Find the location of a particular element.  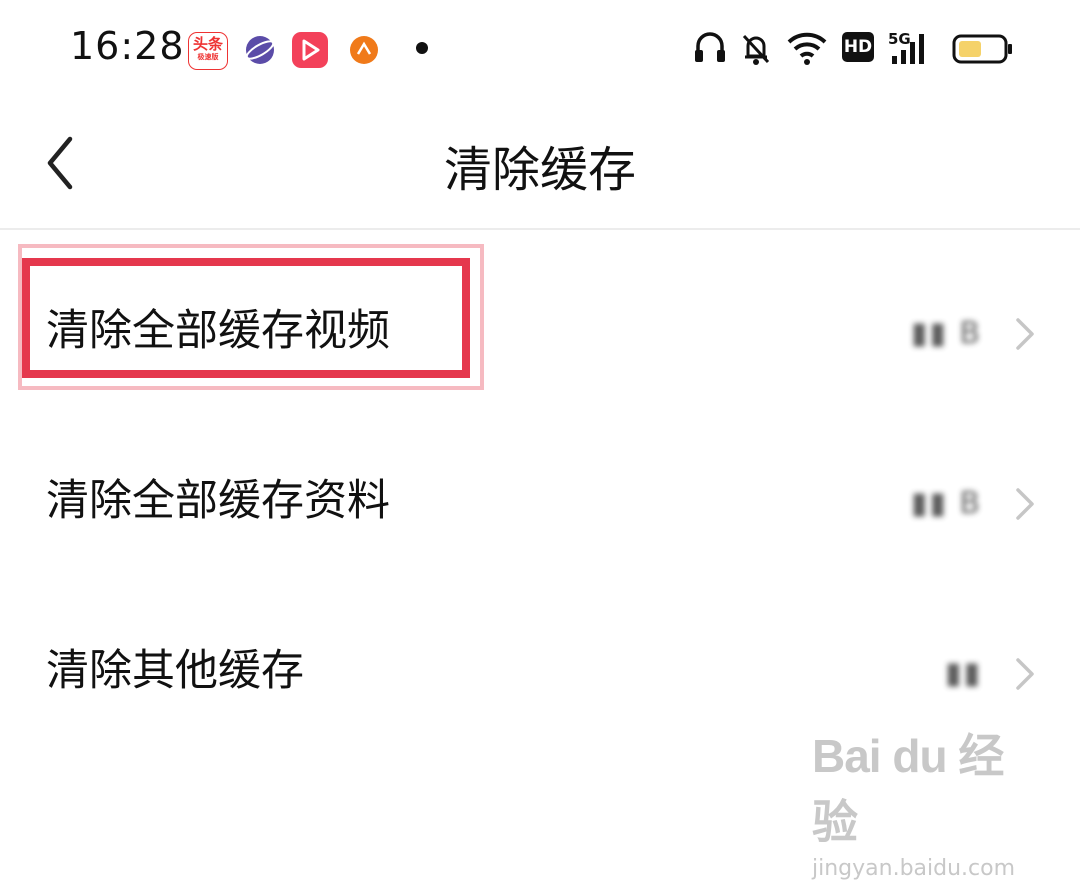

wifi-icon is located at coordinates (807, 48).